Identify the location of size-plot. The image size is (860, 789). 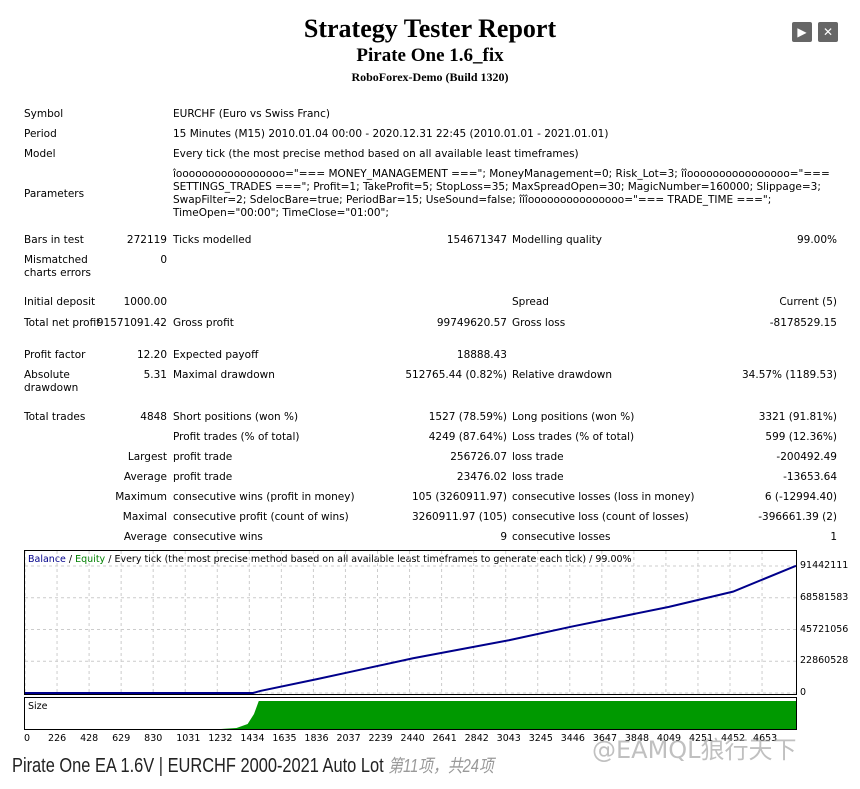
(508, 715).